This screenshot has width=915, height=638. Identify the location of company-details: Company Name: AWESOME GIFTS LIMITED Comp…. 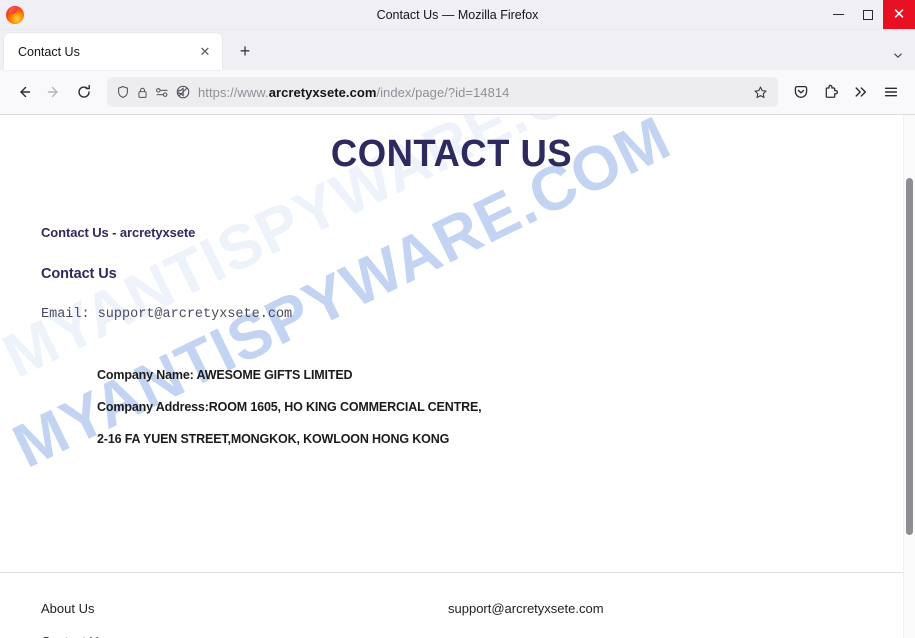
(500, 407).